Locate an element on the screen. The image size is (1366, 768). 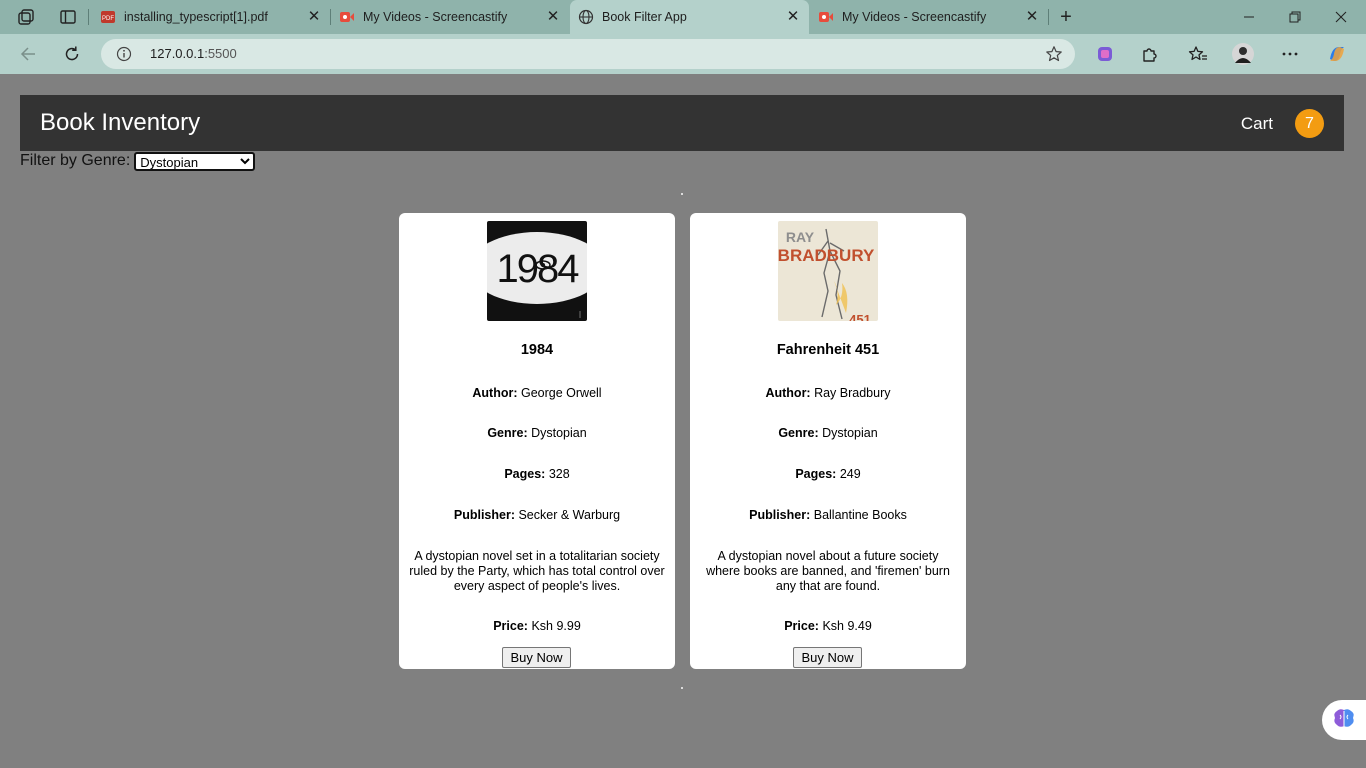
page-title: Book Inventory is located at coordinates (120, 122).